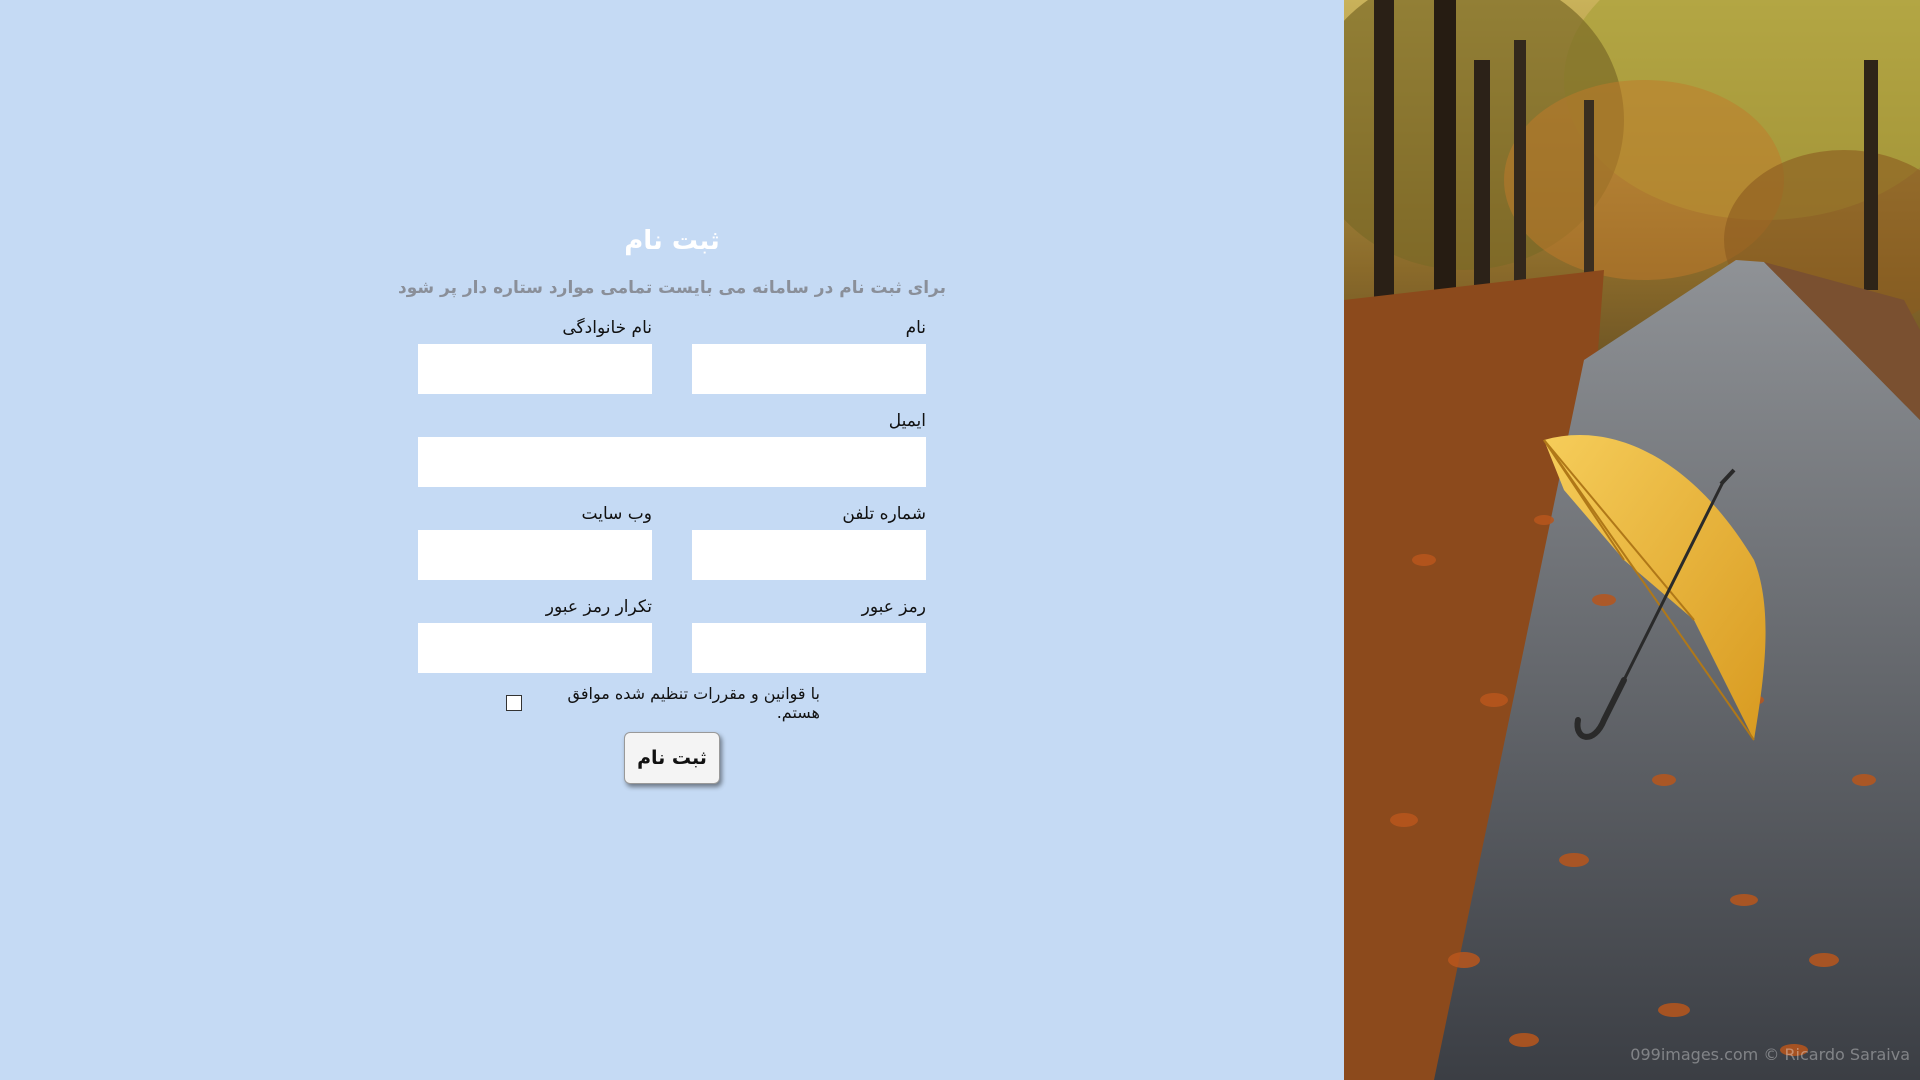 Image resolution: width=1920 pixels, height=1080 pixels. What do you see at coordinates (915, 328) in the screenshot?
I see `first-name-label: نام` at bounding box center [915, 328].